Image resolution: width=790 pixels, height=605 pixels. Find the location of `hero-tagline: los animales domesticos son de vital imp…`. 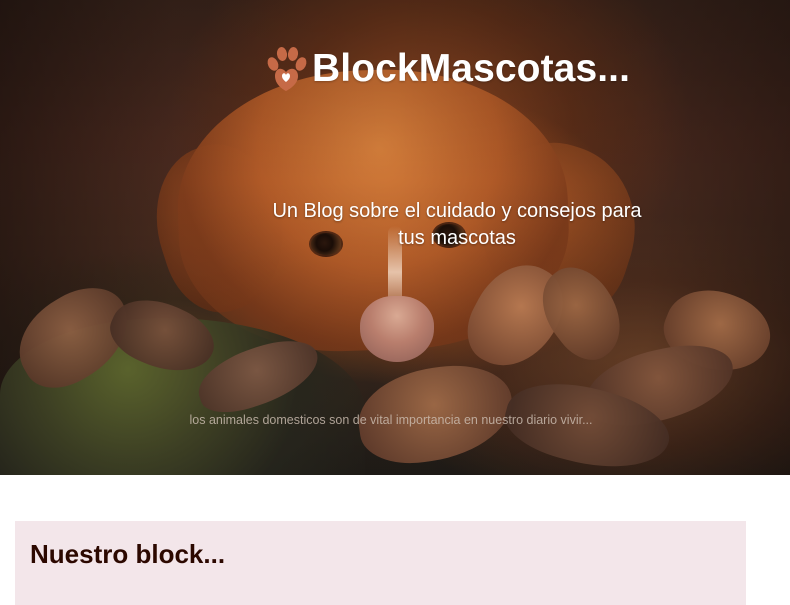

hero-tagline: los animales domesticos son de vital imp… is located at coordinates (391, 419).